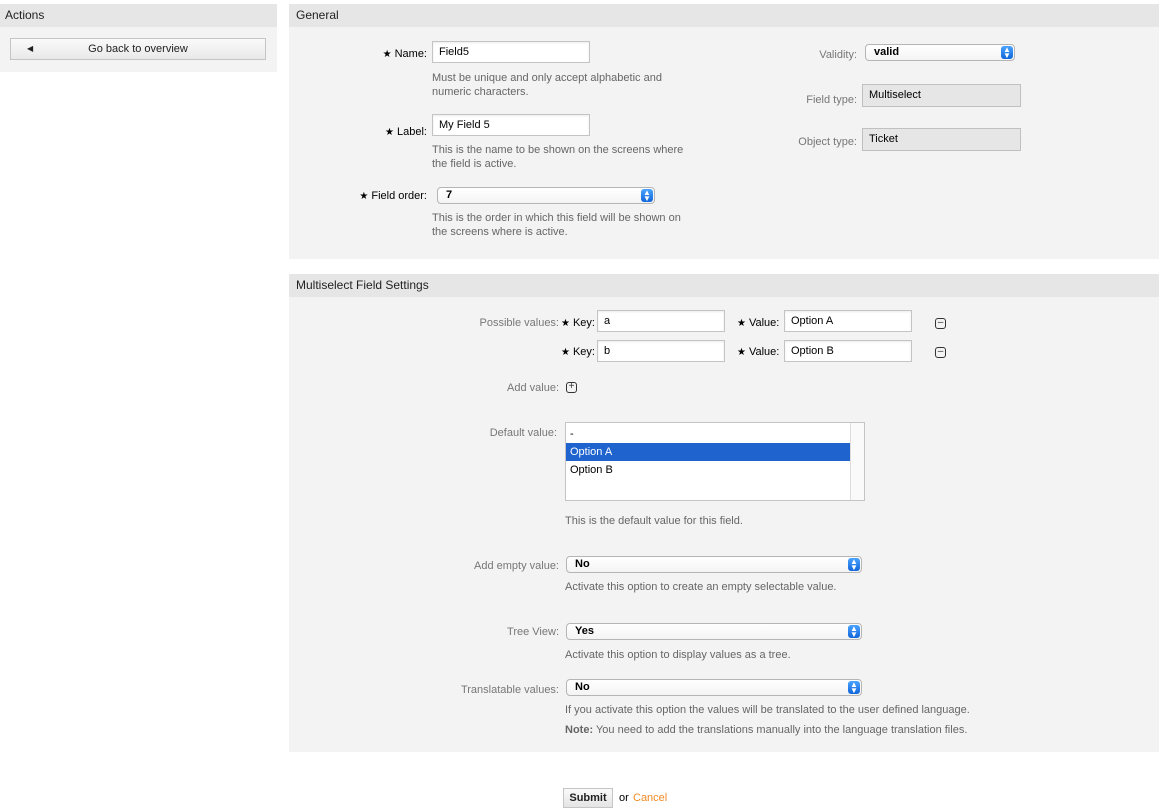  Describe the element at coordinates (724, 285) in the screenshot. I see `settings-title: Multiselect Field Settings` at that location.